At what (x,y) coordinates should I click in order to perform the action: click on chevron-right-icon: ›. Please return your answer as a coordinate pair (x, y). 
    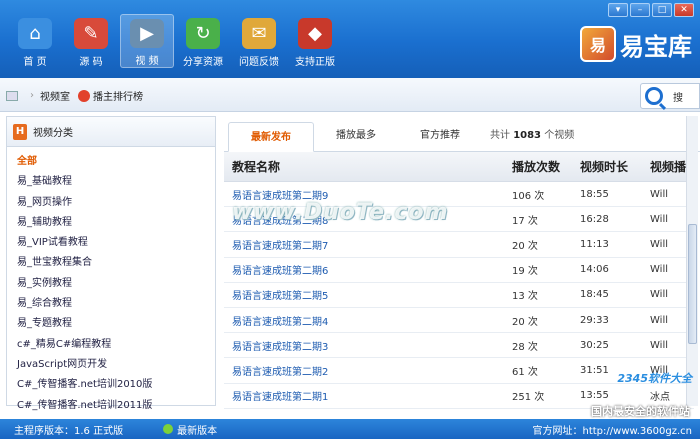
    Looking at the image, I should click on (32, 95).